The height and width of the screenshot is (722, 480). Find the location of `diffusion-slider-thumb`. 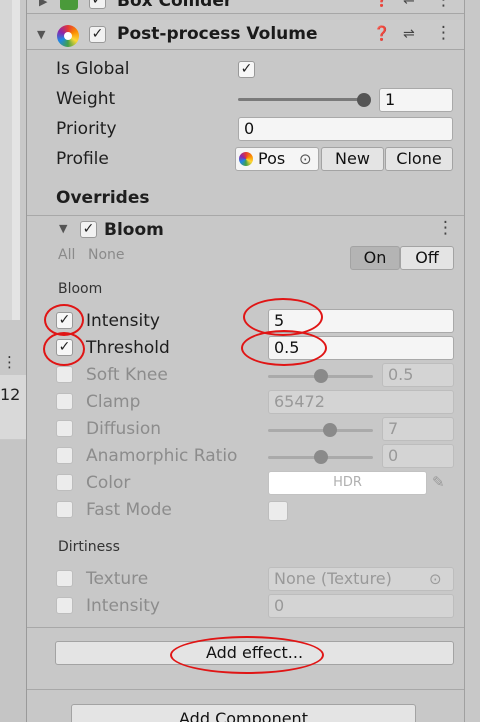

diffusion-slider-thumb is located at coordinates (329, 430).